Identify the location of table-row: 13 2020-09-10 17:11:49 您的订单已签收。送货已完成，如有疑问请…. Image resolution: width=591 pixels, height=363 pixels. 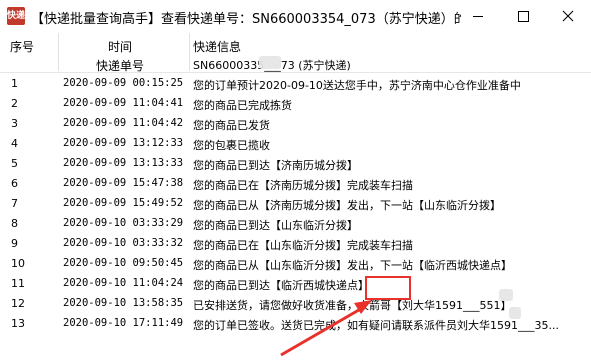
(295, 324).